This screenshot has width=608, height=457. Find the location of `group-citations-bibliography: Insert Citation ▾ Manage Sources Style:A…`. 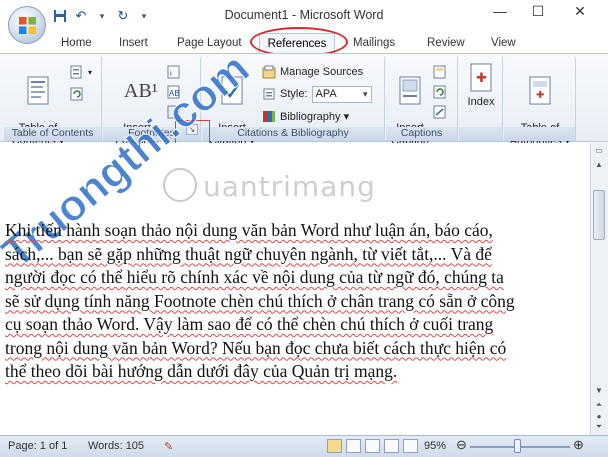

group-citations-bibliography: Insert Citation ▾ Manage Sources Style:A… is located at coordinates (293, 102).